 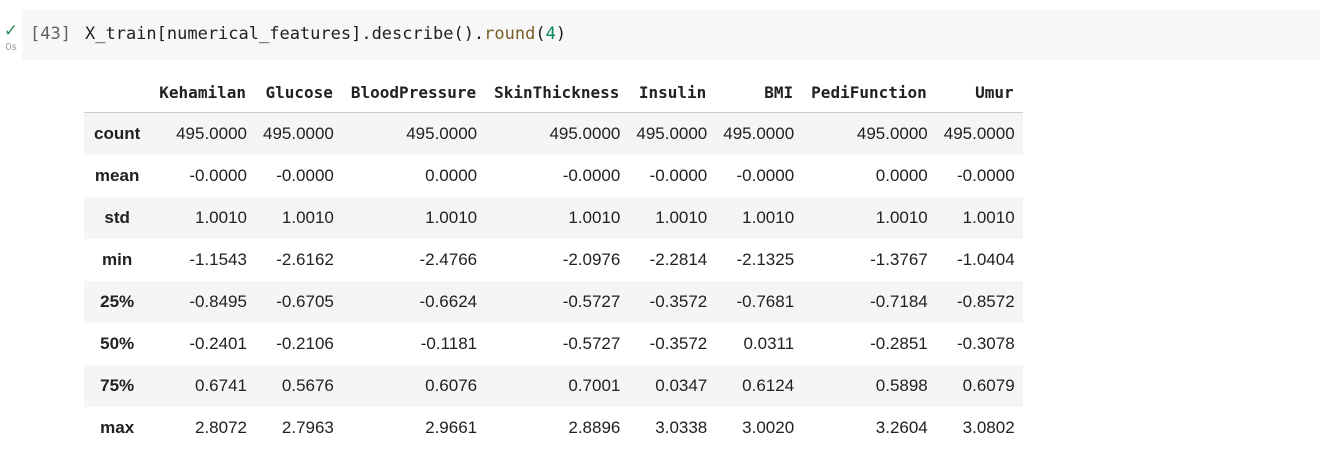 What do you see at coordinates (11, 47) in the screenshot?
I see `execution-time: 0s` at bounding box center [11, 47].